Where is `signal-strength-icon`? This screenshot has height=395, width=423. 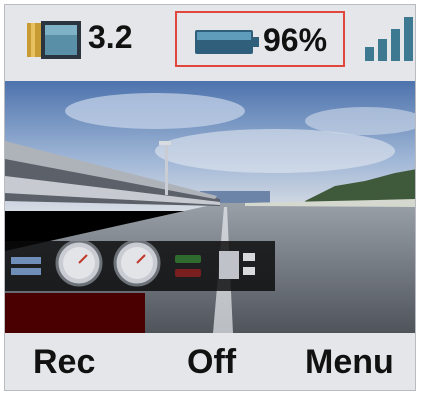
signal-strength-icon is located at coordinates (389, 39).